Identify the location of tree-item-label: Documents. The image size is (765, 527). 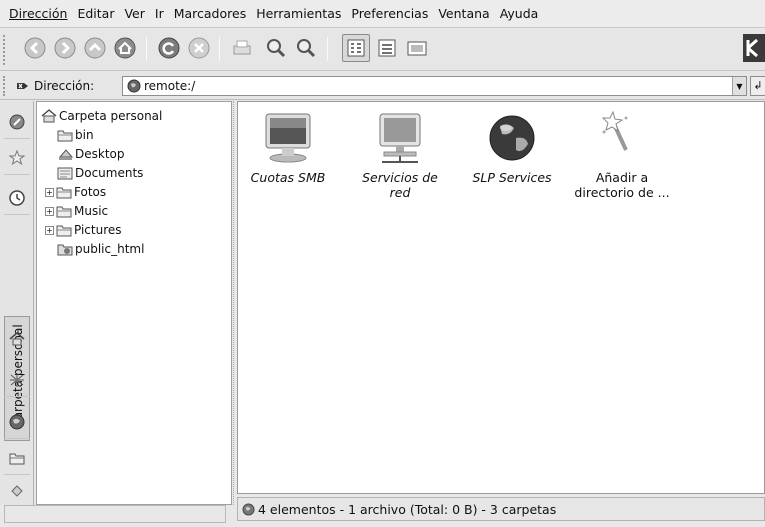
(109, 173).